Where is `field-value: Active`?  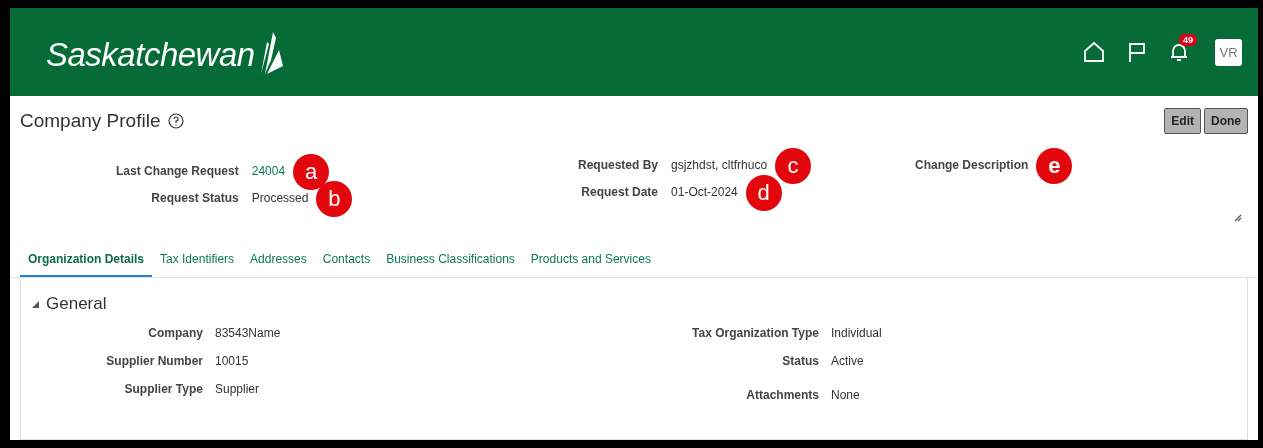
field-value: Active is located at coordinates (847, 361).